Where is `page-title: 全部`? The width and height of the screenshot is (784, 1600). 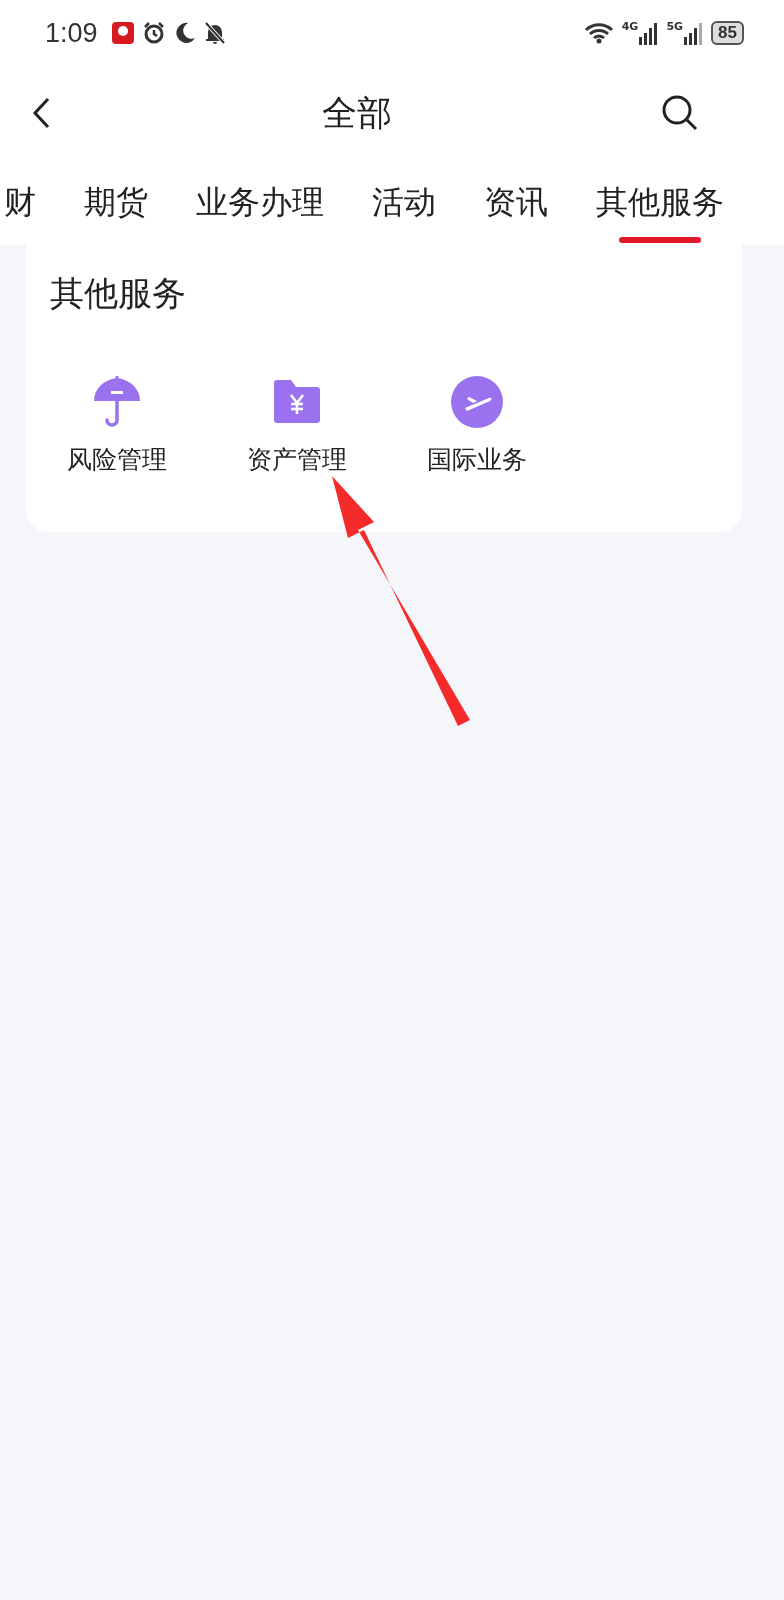
page-title: 全部 is located at coordinates (356, 113).